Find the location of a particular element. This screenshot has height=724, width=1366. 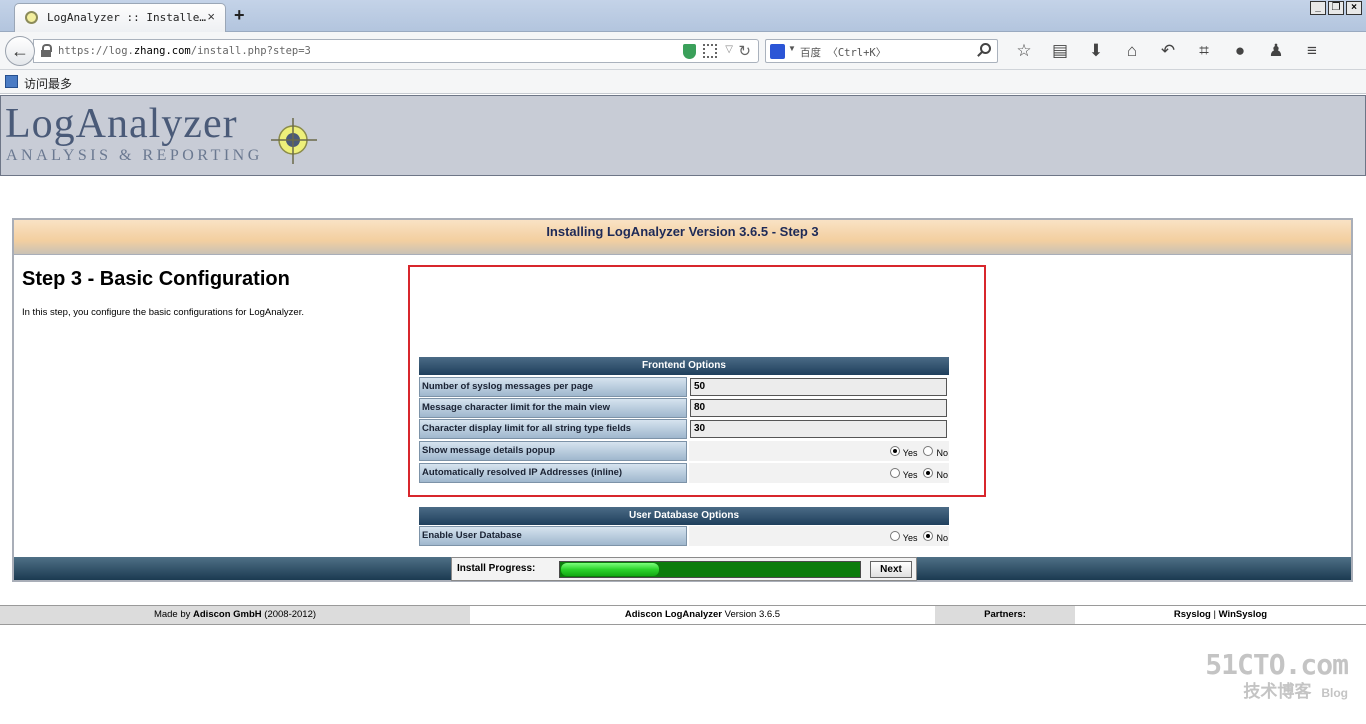

product-version: Version 3.6.5 is located at coordinates (751, 614).